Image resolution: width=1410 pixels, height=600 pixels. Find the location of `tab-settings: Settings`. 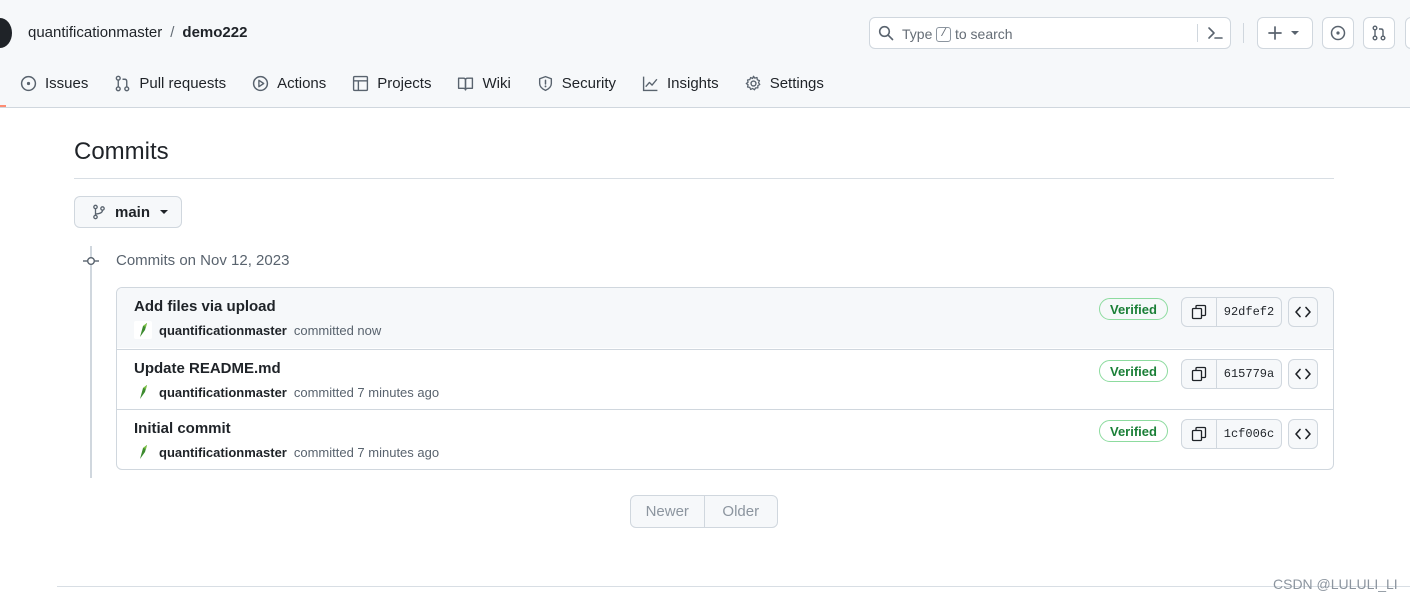

tab-settings: Settings is located at coordinates (784, 83).